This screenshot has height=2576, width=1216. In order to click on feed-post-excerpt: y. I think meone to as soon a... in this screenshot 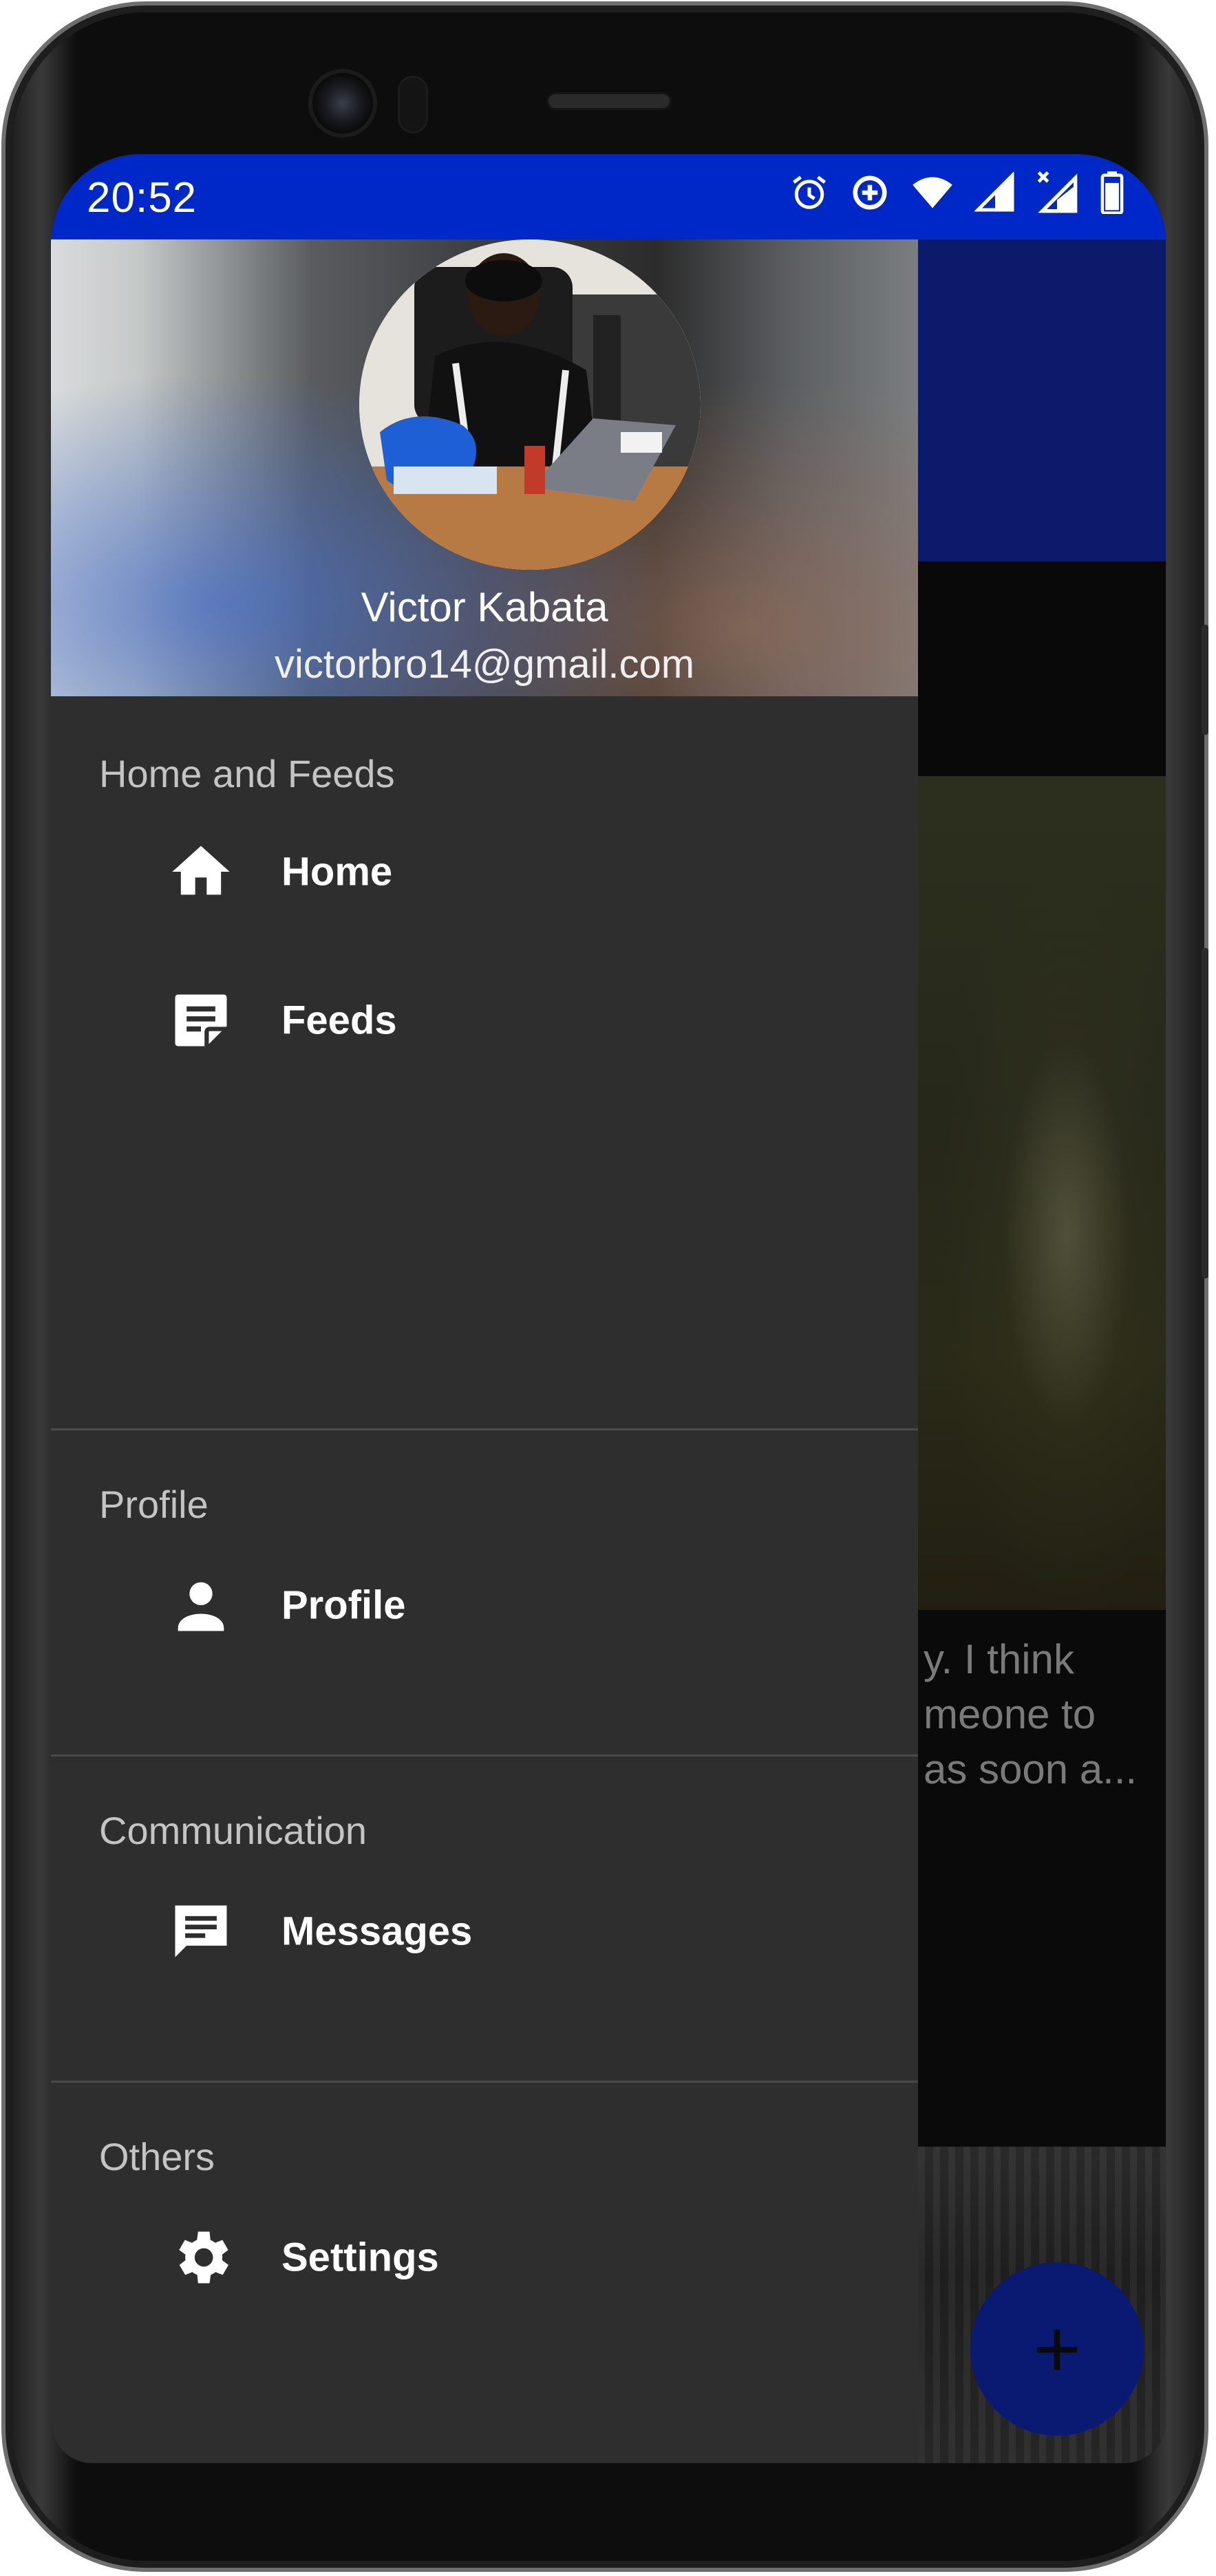, I will do `click(1041, 1714)`.